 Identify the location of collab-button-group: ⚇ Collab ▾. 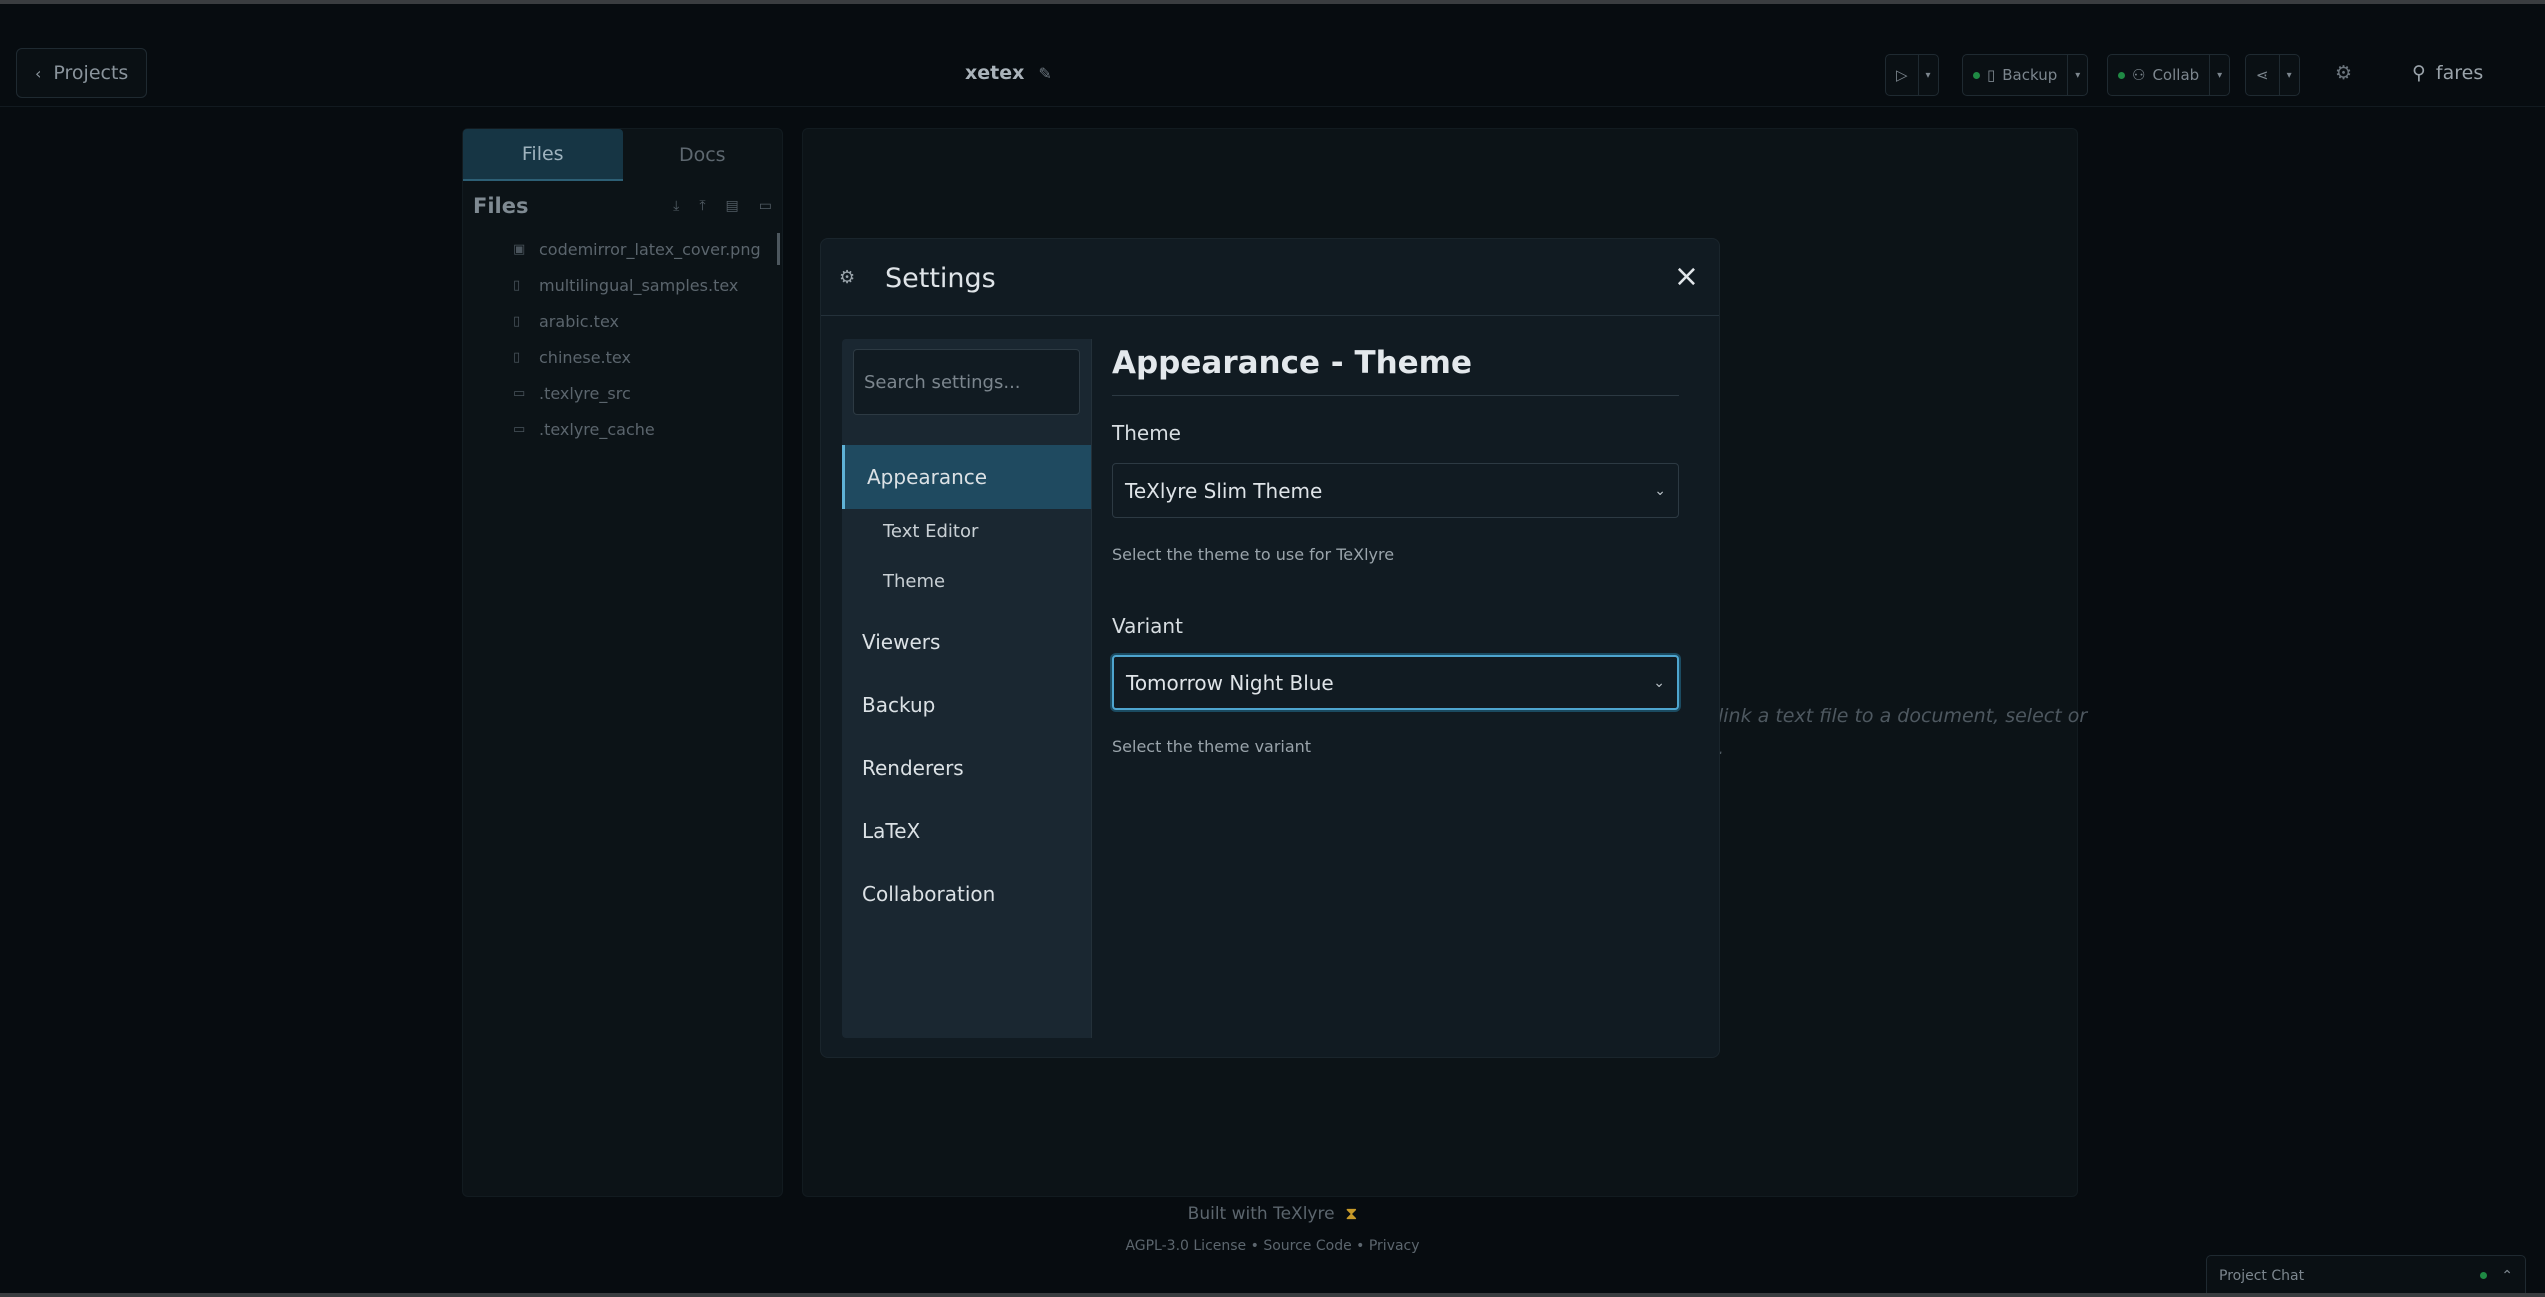
(2169, 75).